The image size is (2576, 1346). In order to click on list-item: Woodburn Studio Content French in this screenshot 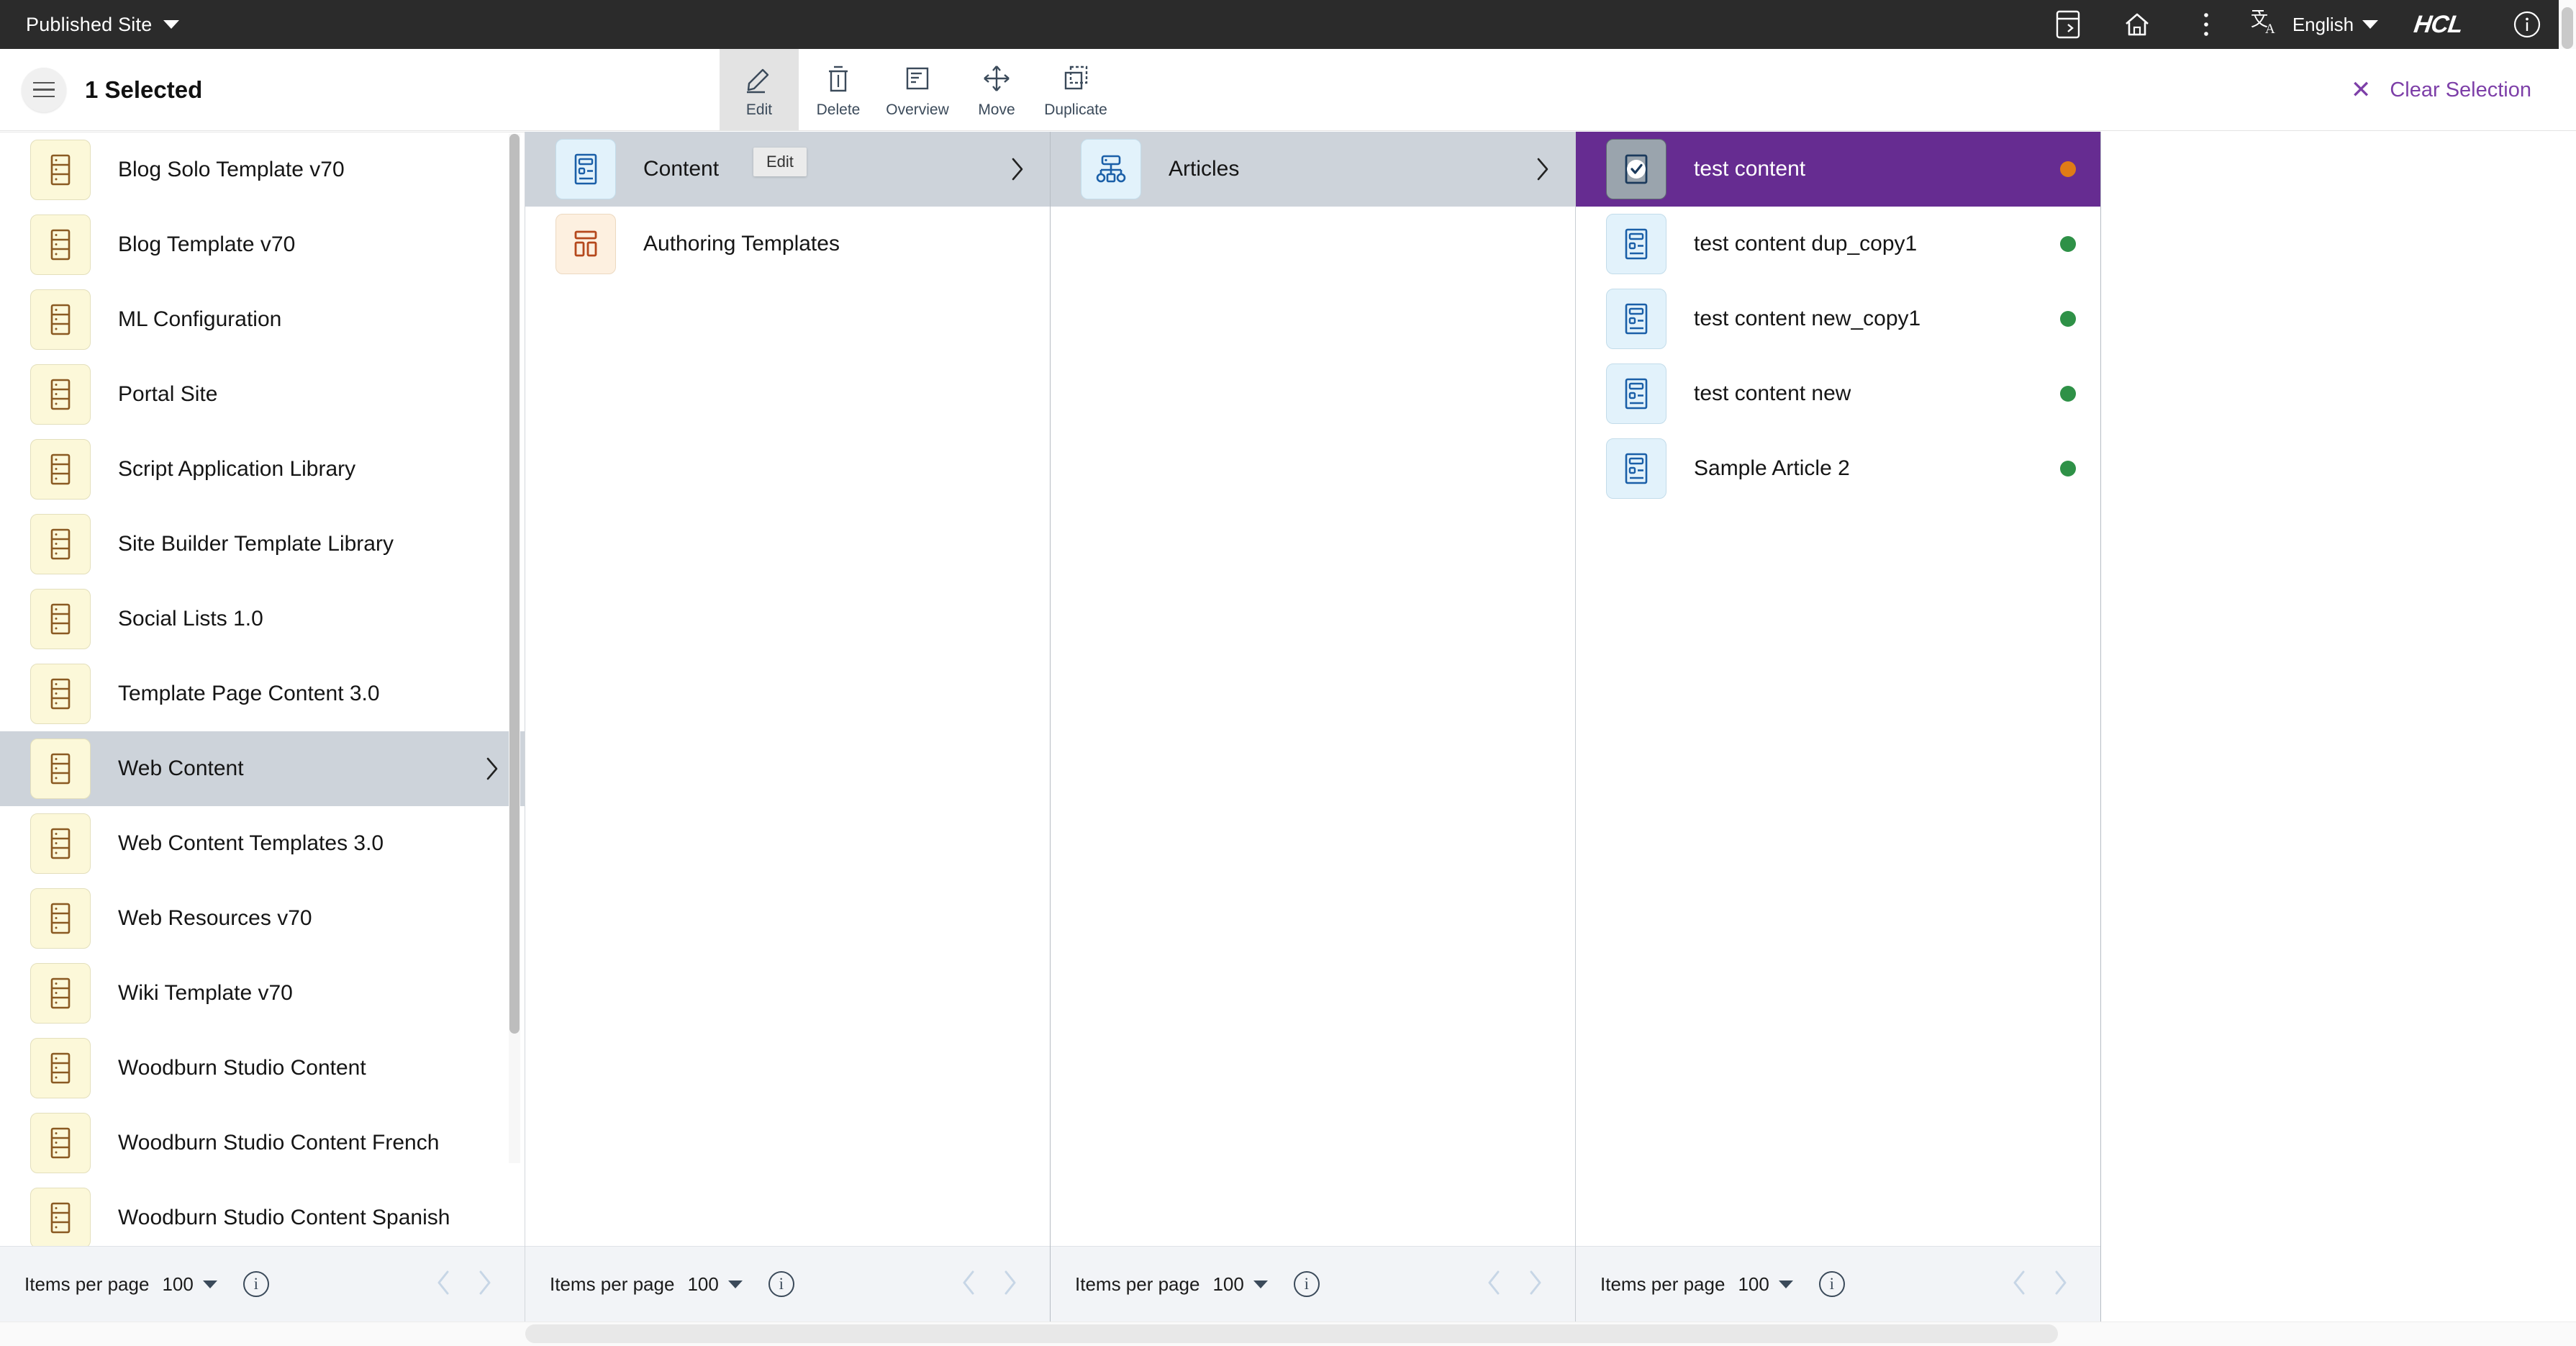, I will do `click(262, 1143)`.